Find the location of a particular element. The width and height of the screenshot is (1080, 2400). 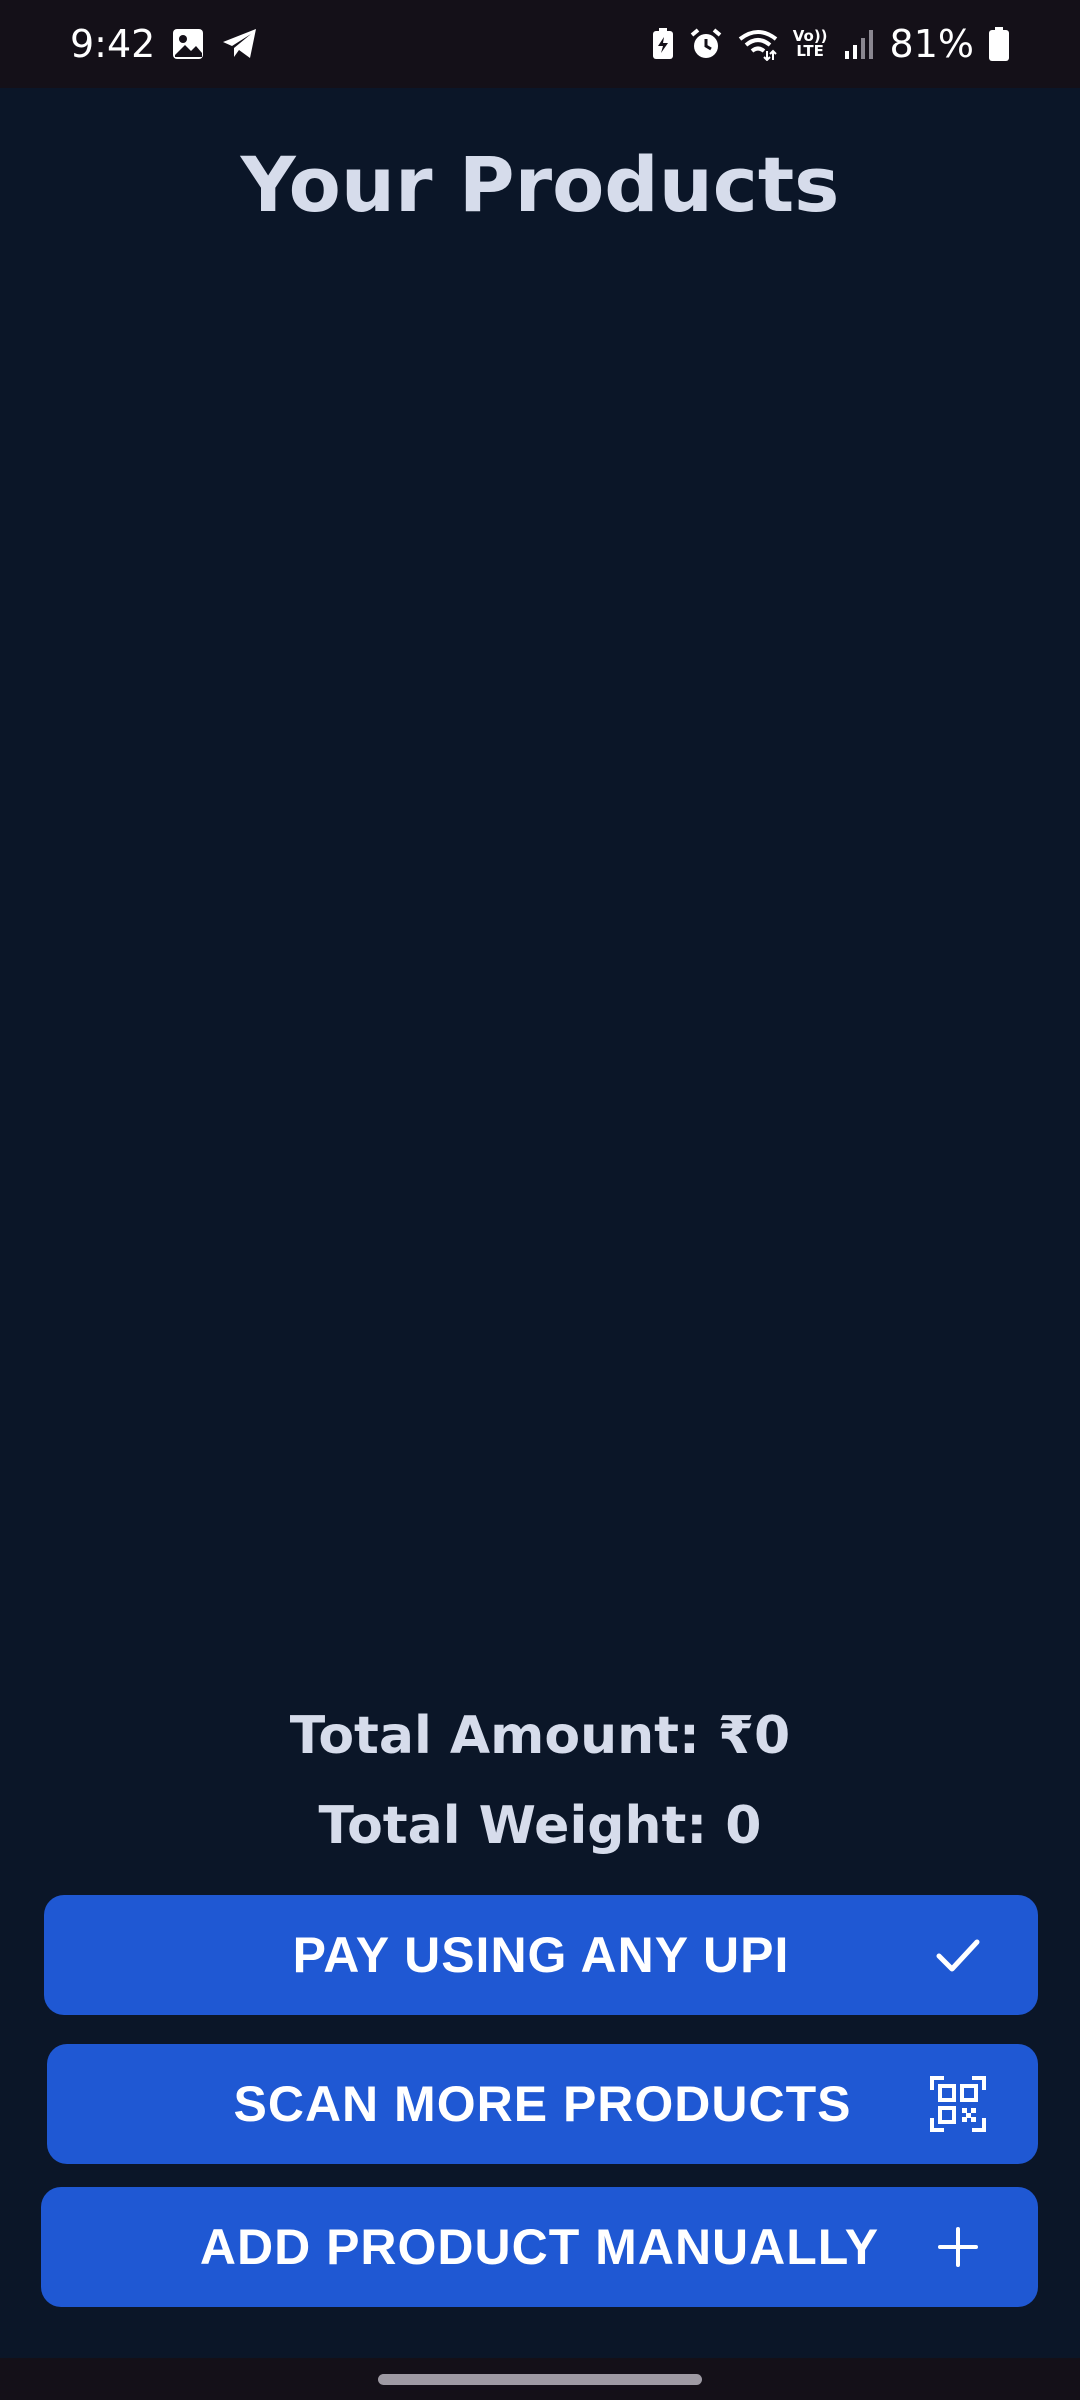

home-indicator is located at coordinates (540, 2379).